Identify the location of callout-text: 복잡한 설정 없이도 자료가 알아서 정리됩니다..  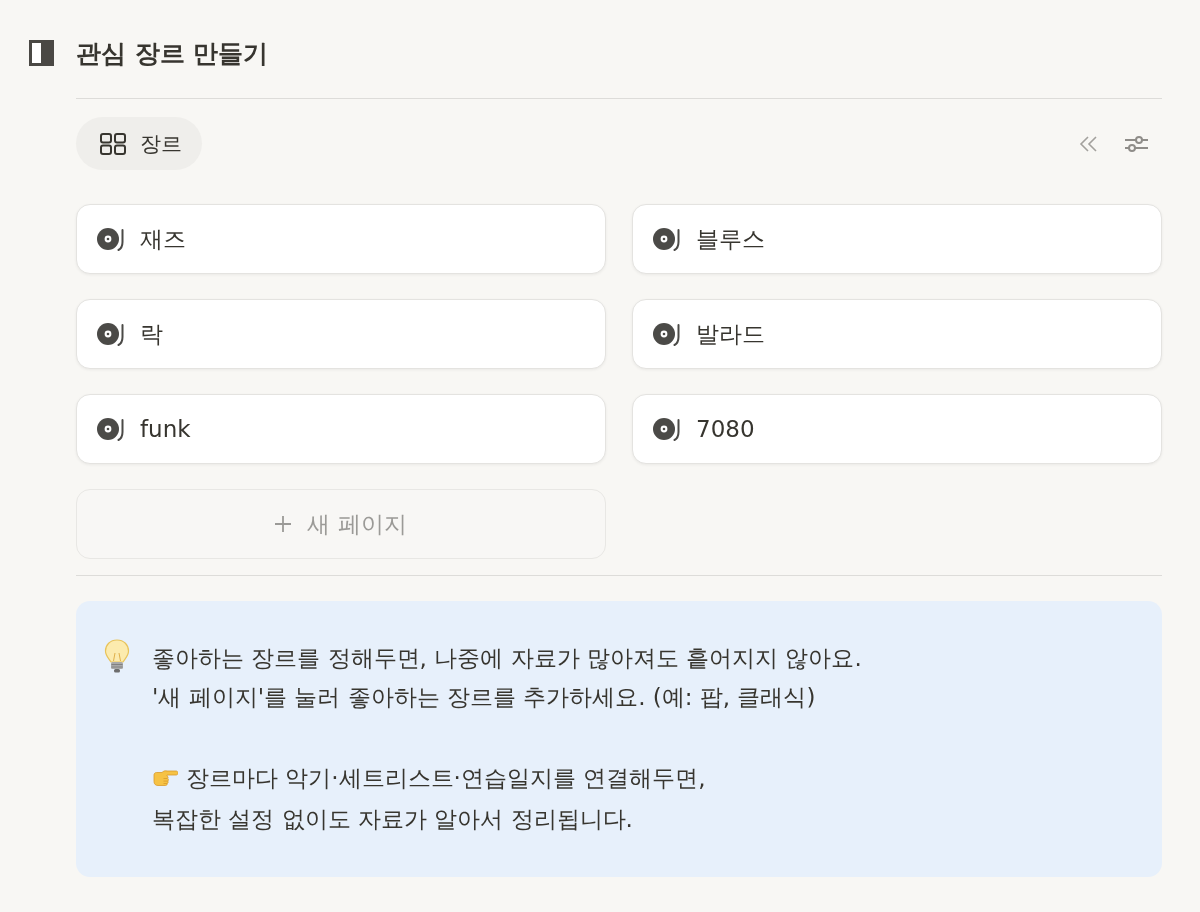
(392, 819).